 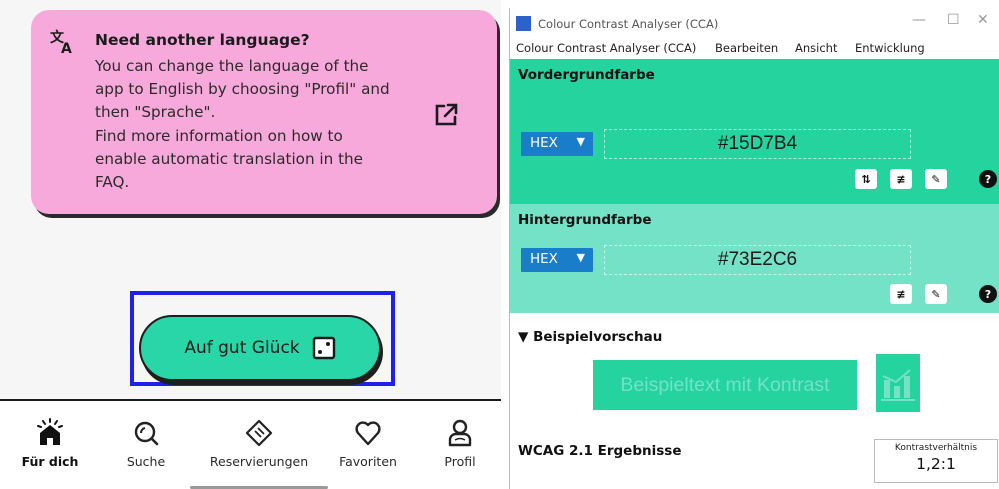 What do you see at coordinates (725, 385) in the screenshot?
I see `preview-sample: Beispieltext mit Kontrast` at bounding box center [725, 385].